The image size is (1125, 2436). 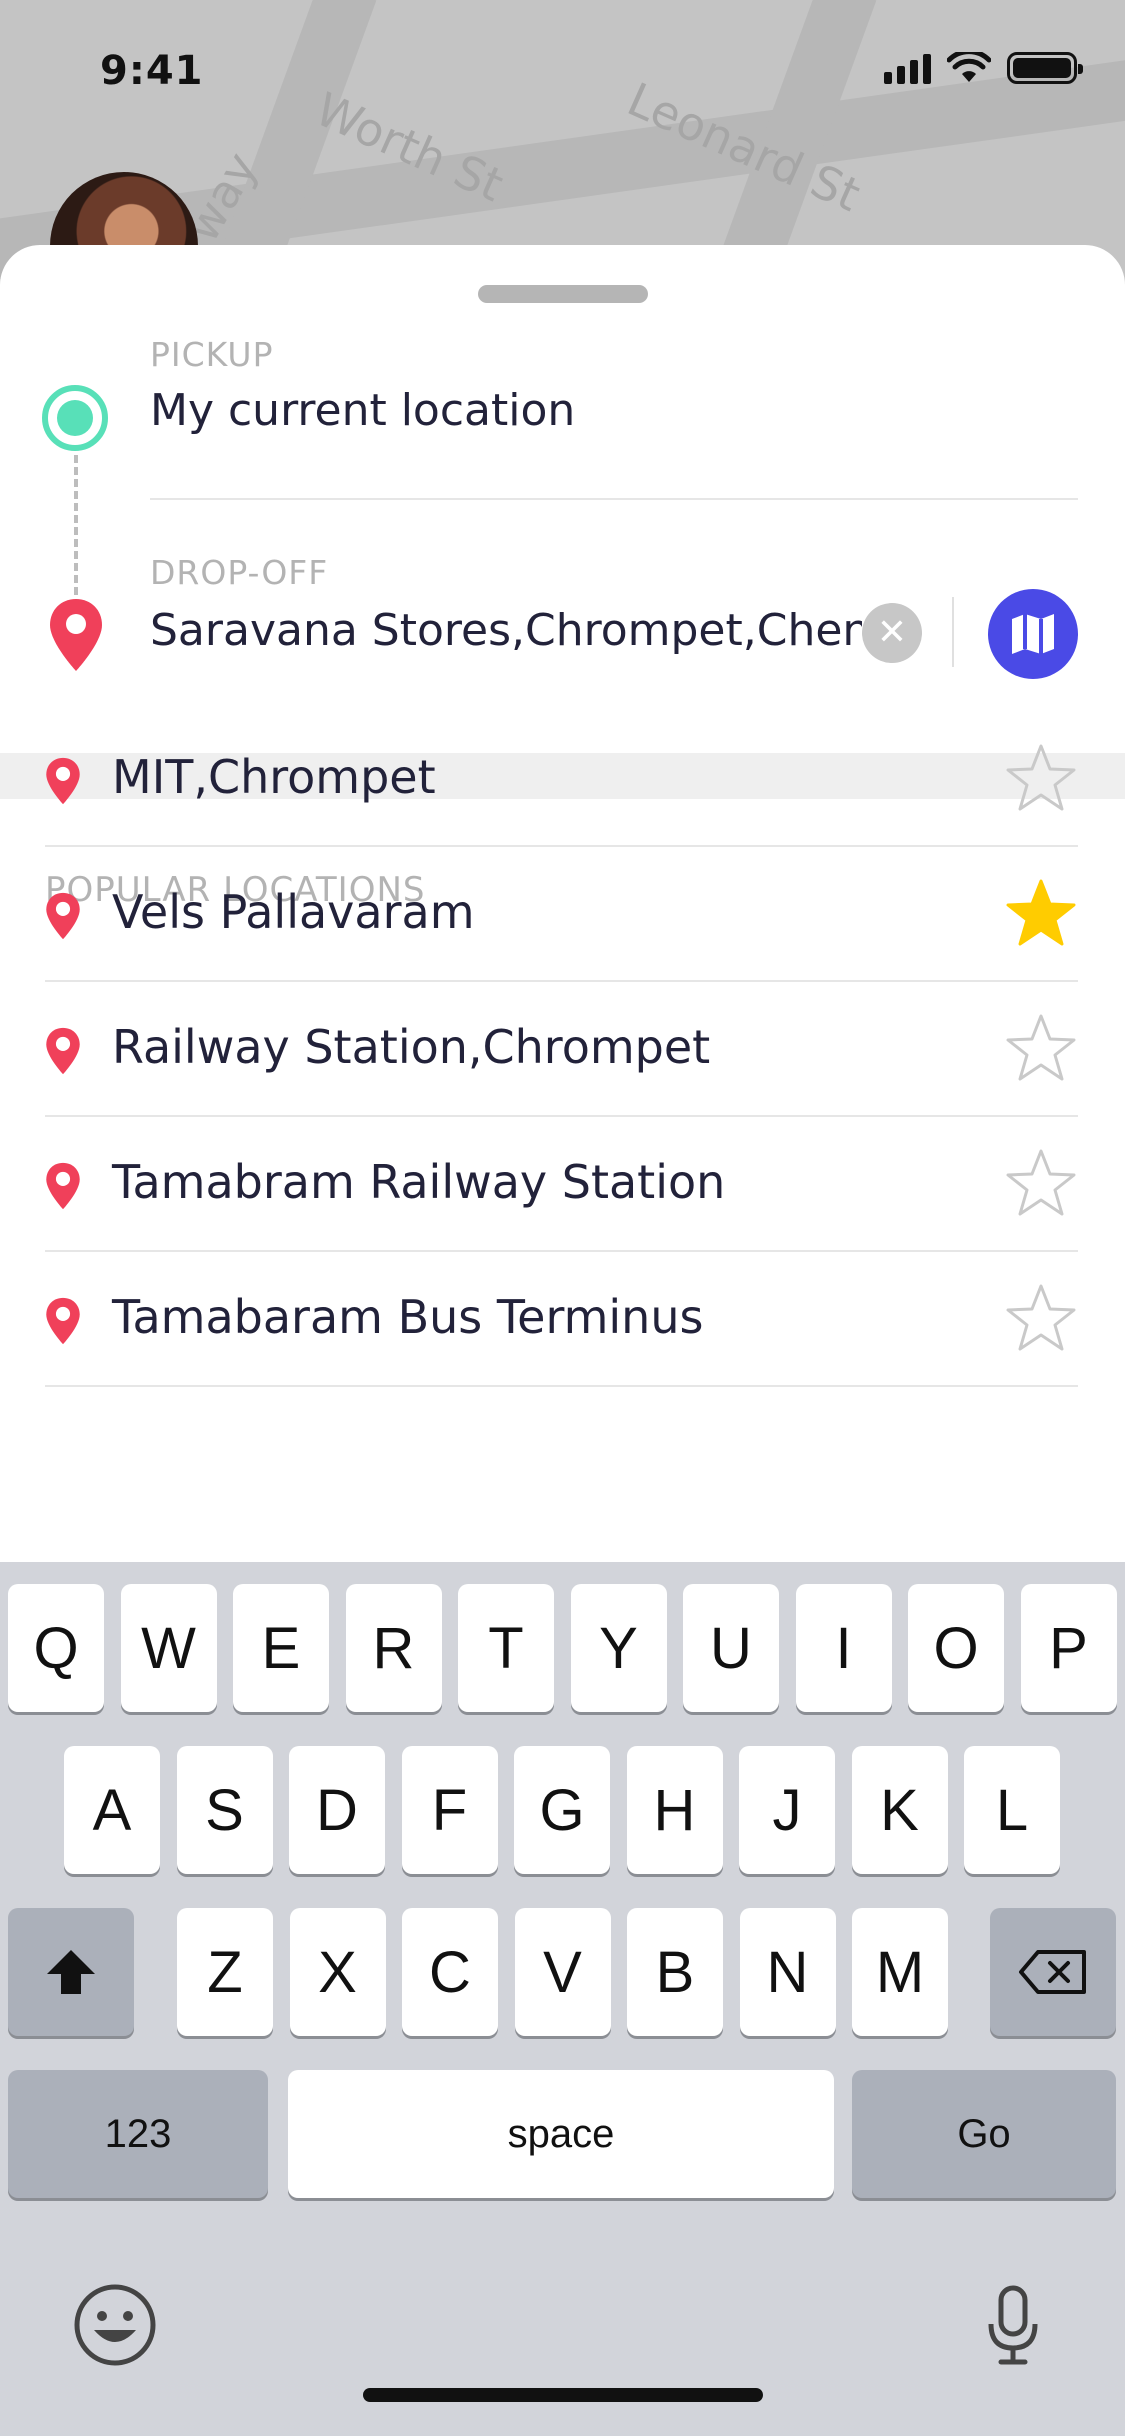 I want to click on key-label: space, so click(x=561, y=2133).